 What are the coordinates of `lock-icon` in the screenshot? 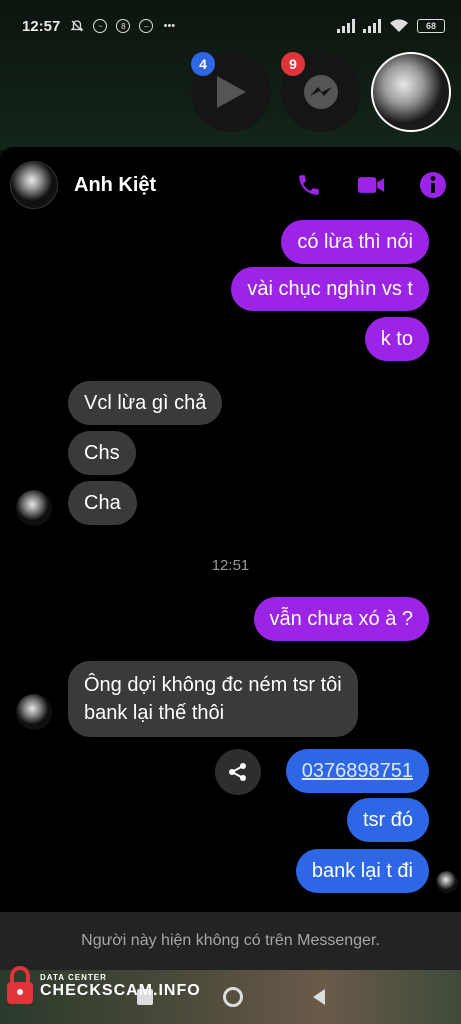 It's located at (20, 985).